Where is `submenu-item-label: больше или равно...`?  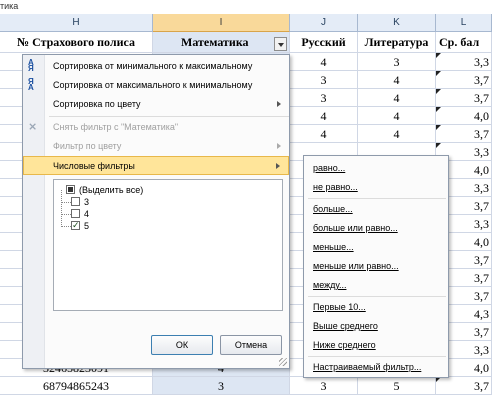 submenu-item-label: больше или равно... is located at coordinates (355, 228).